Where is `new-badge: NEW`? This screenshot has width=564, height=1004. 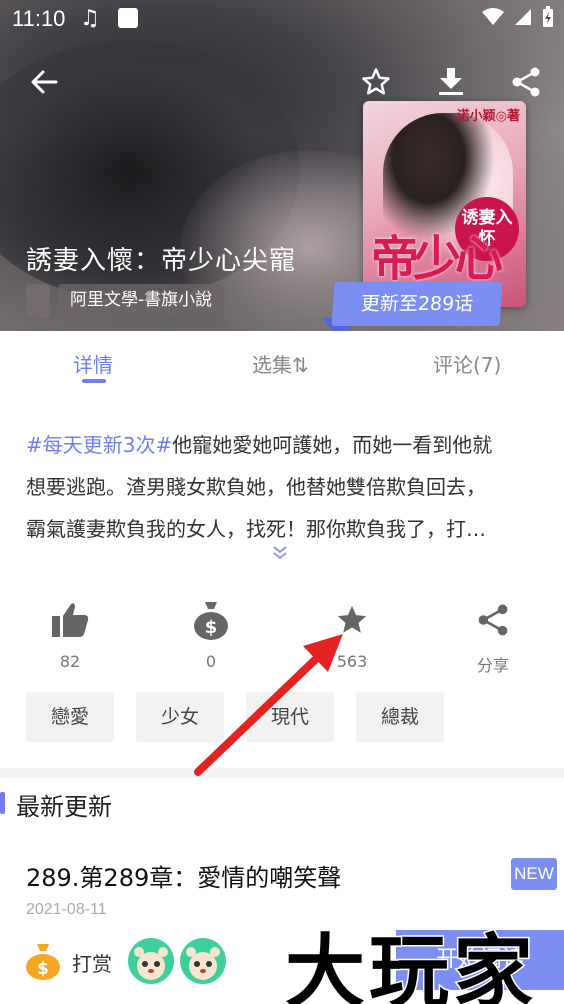 new-badge: NEW is located at coordinates (534, 874).